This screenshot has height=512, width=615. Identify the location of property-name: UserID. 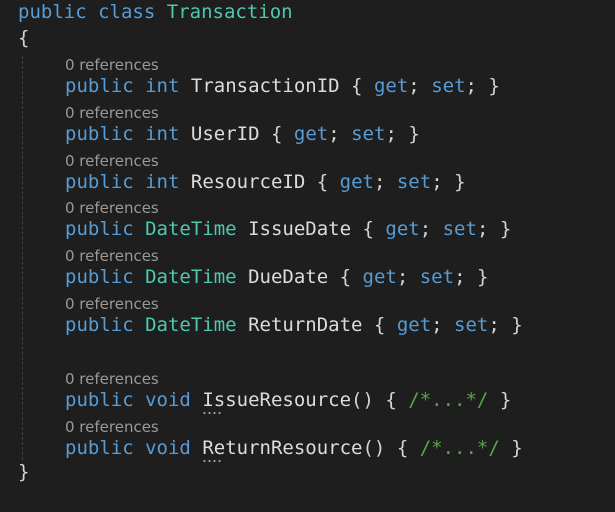
(225, 134).